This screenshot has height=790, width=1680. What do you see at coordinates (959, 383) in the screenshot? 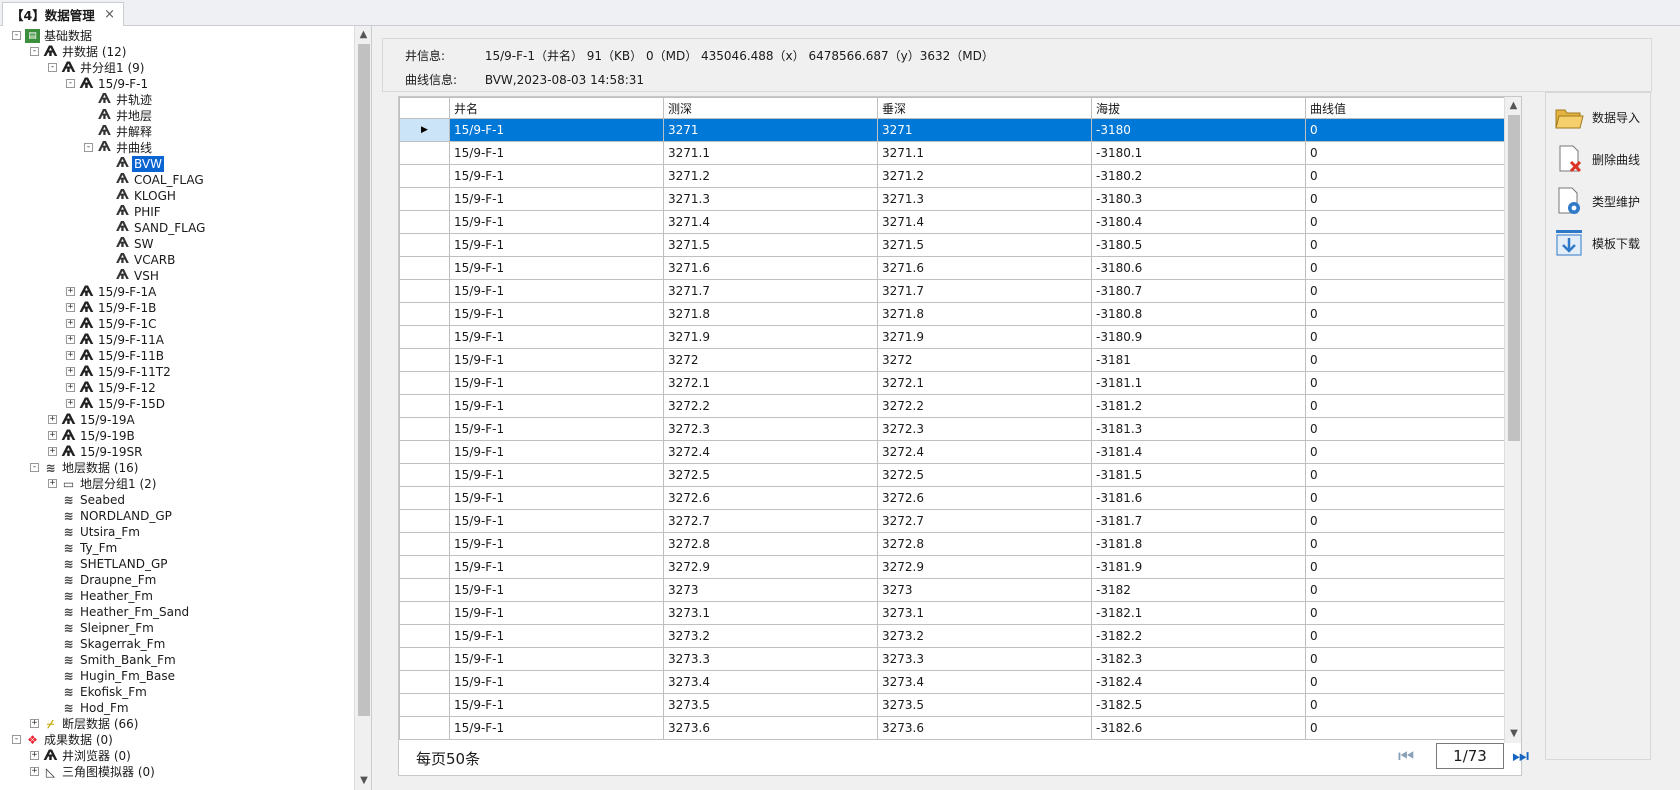
I see `table-row: 15/9-F-1 3272.1 3272.1 -3181.1 0` at bounding box center [959, 383].